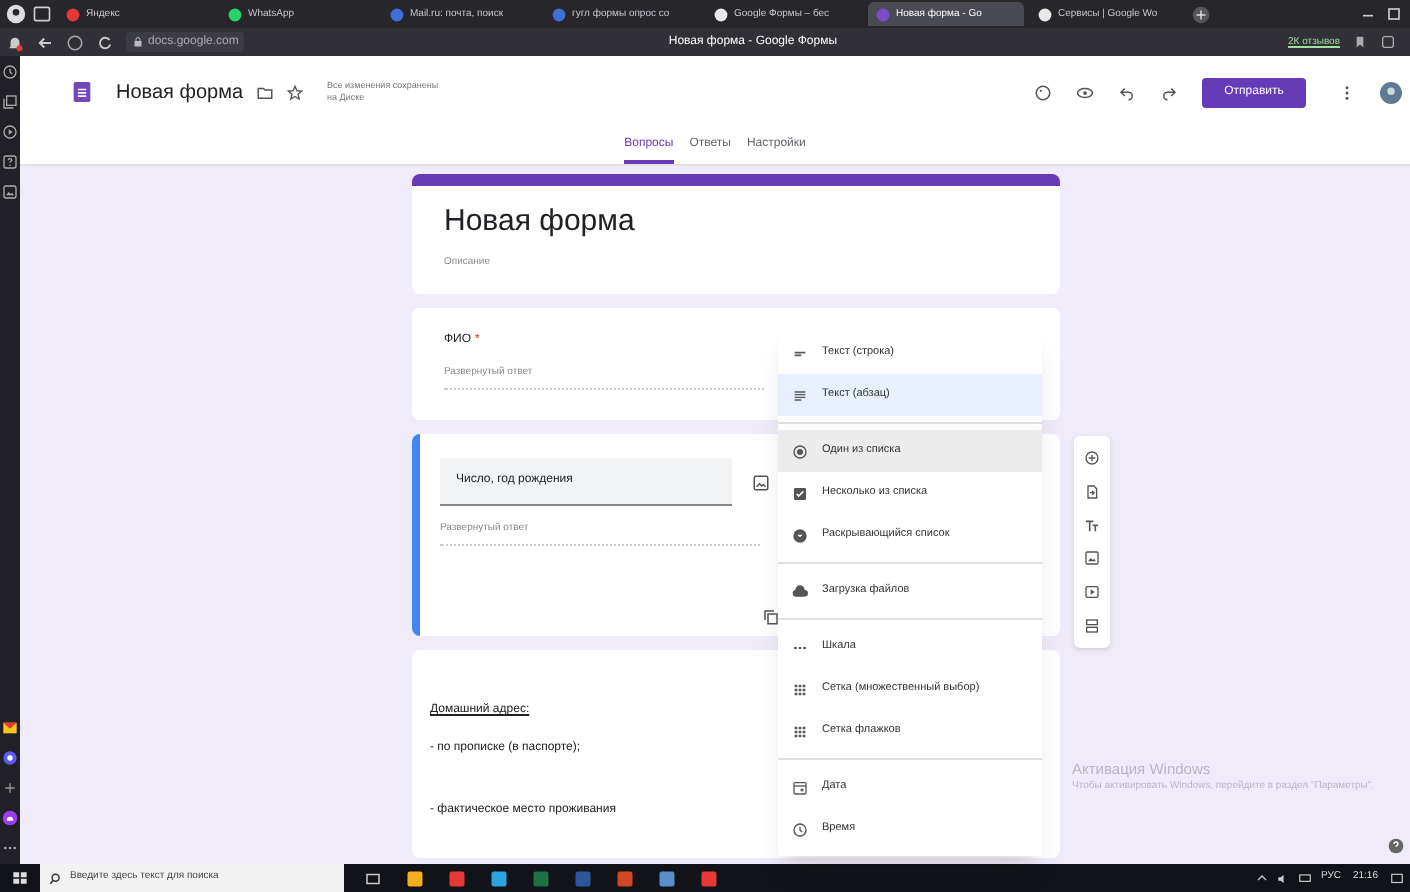 The width and height of the screenshot is (1410, 892). Describe the element at coordinates (736, 222) in the screenshot. I see `form-title: Новая форма` at that location.